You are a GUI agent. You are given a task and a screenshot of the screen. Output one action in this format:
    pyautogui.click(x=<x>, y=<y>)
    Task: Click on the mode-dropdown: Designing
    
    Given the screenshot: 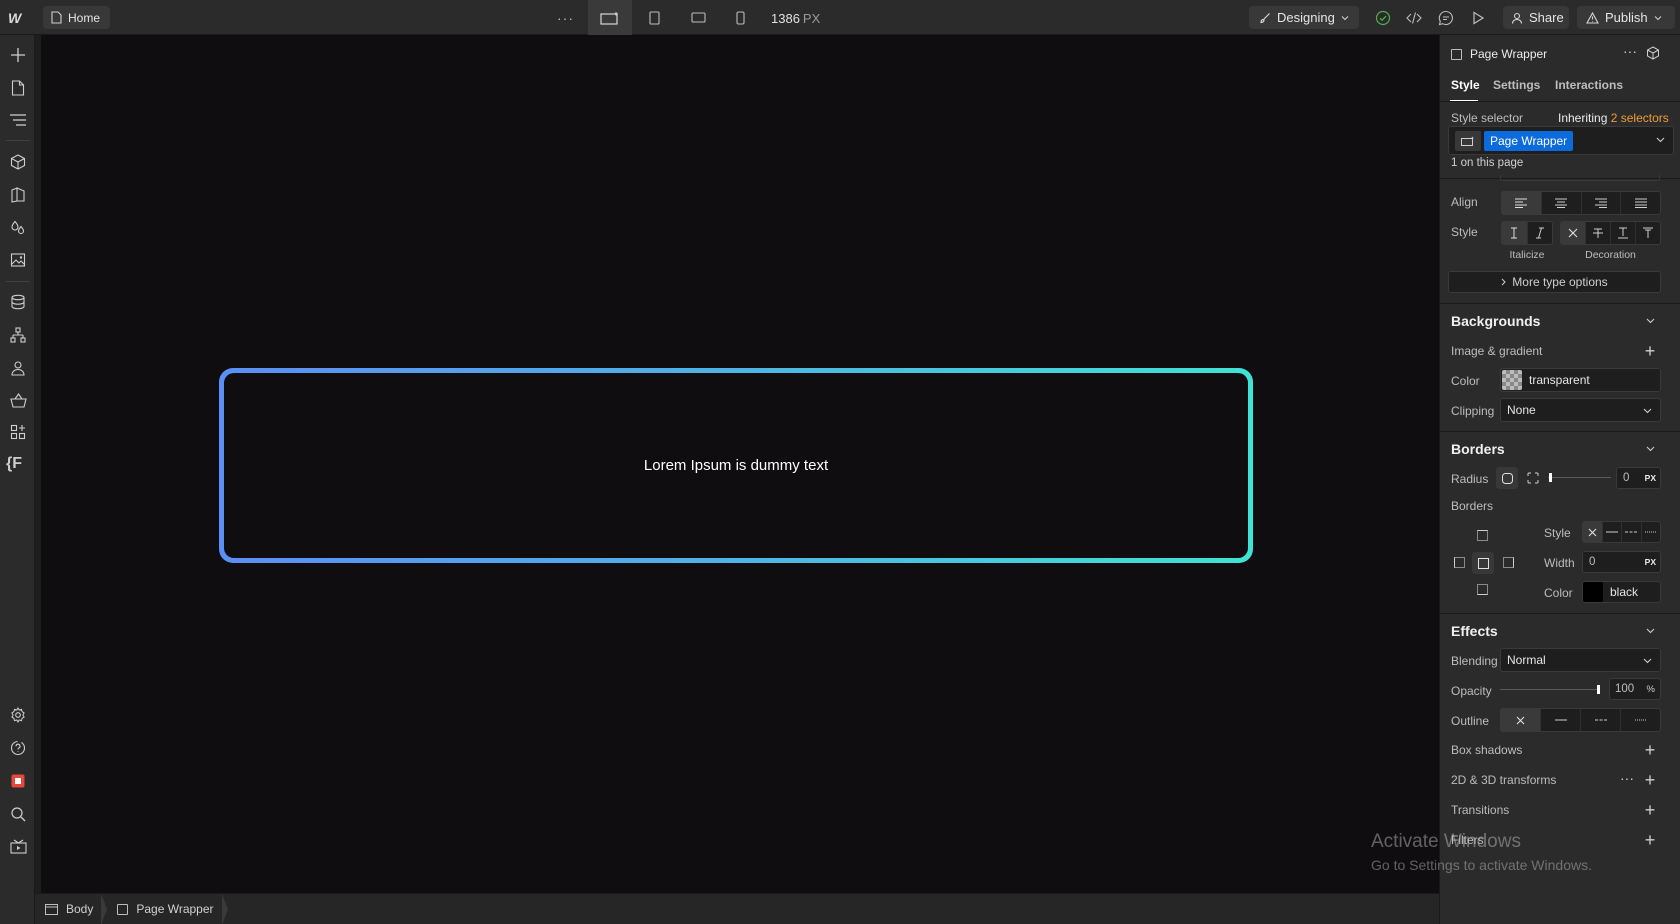 What is the action you would take?
    pyautogui.click(x=1304, y=17)
    